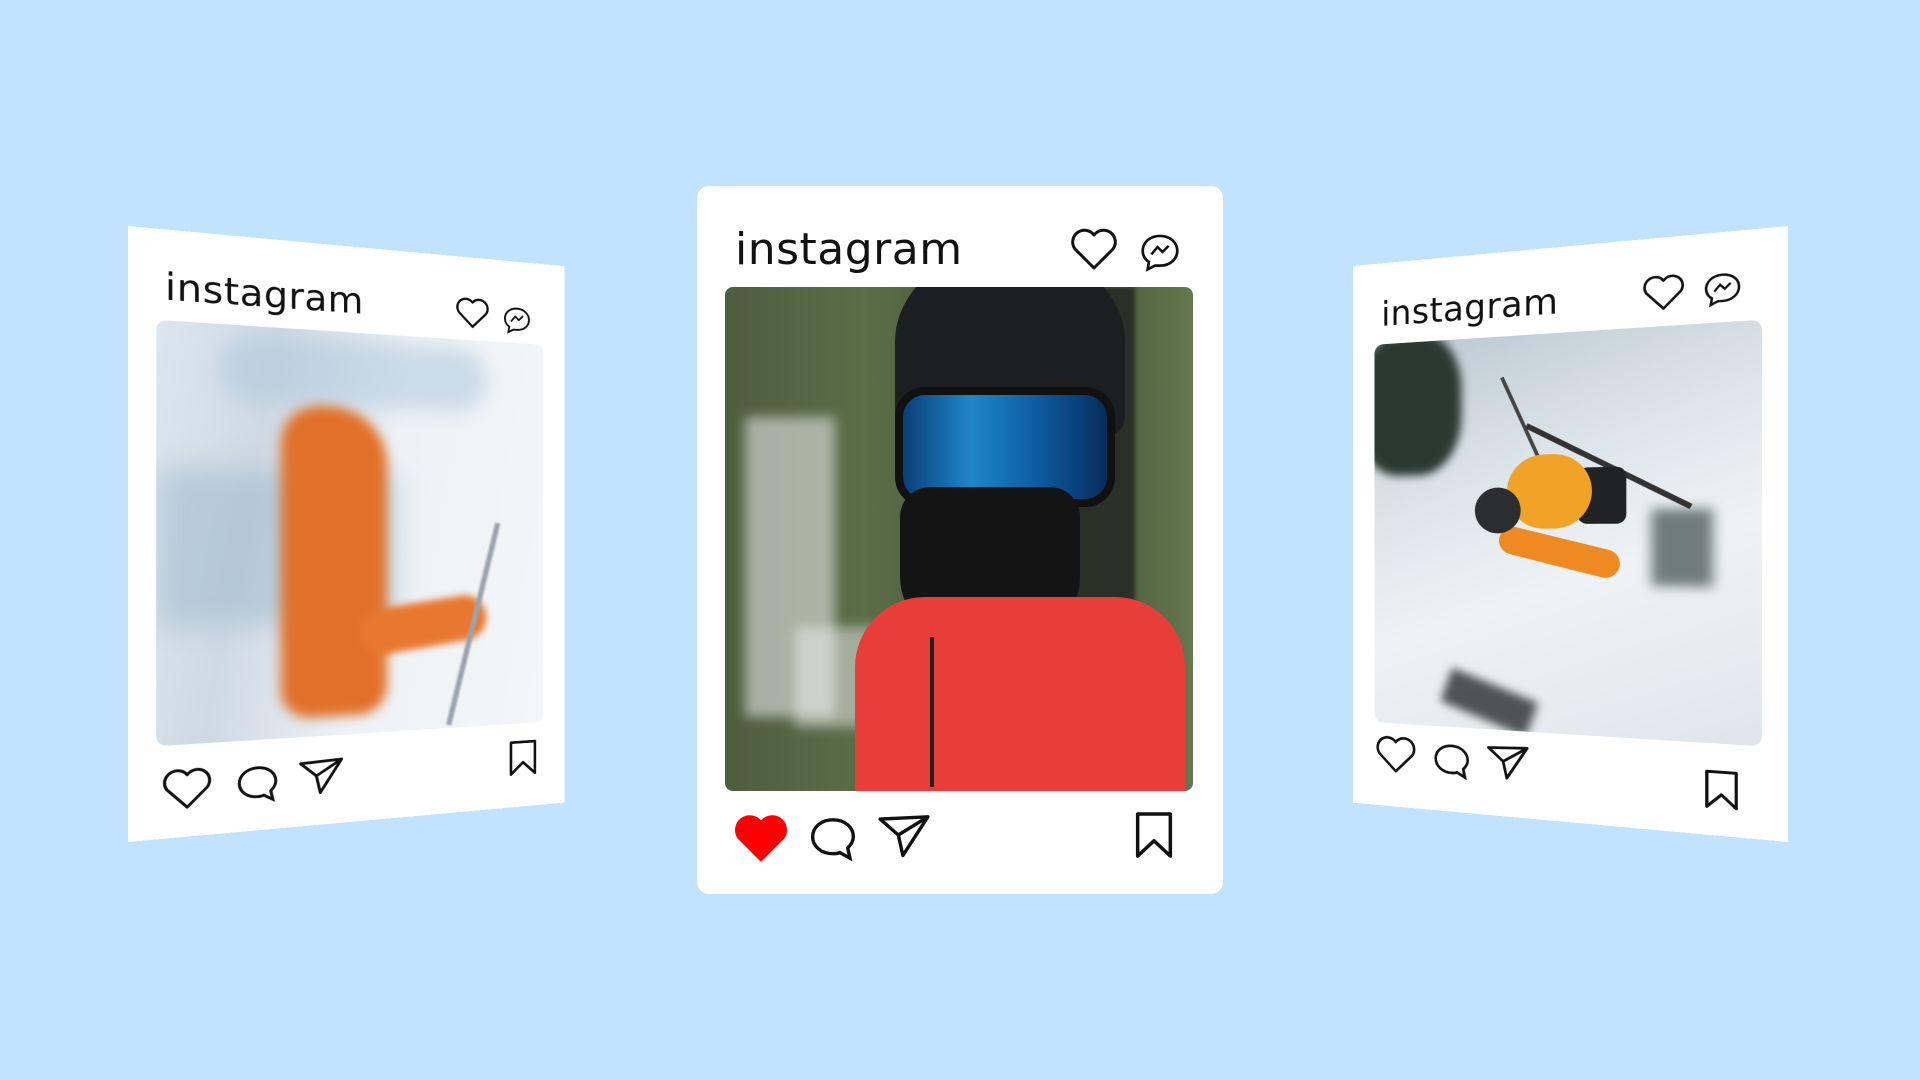 Image resolution: width=1920 pixels, height=1080 pixels. I want to click on post-card-right: instagram, so click(1570, 534).